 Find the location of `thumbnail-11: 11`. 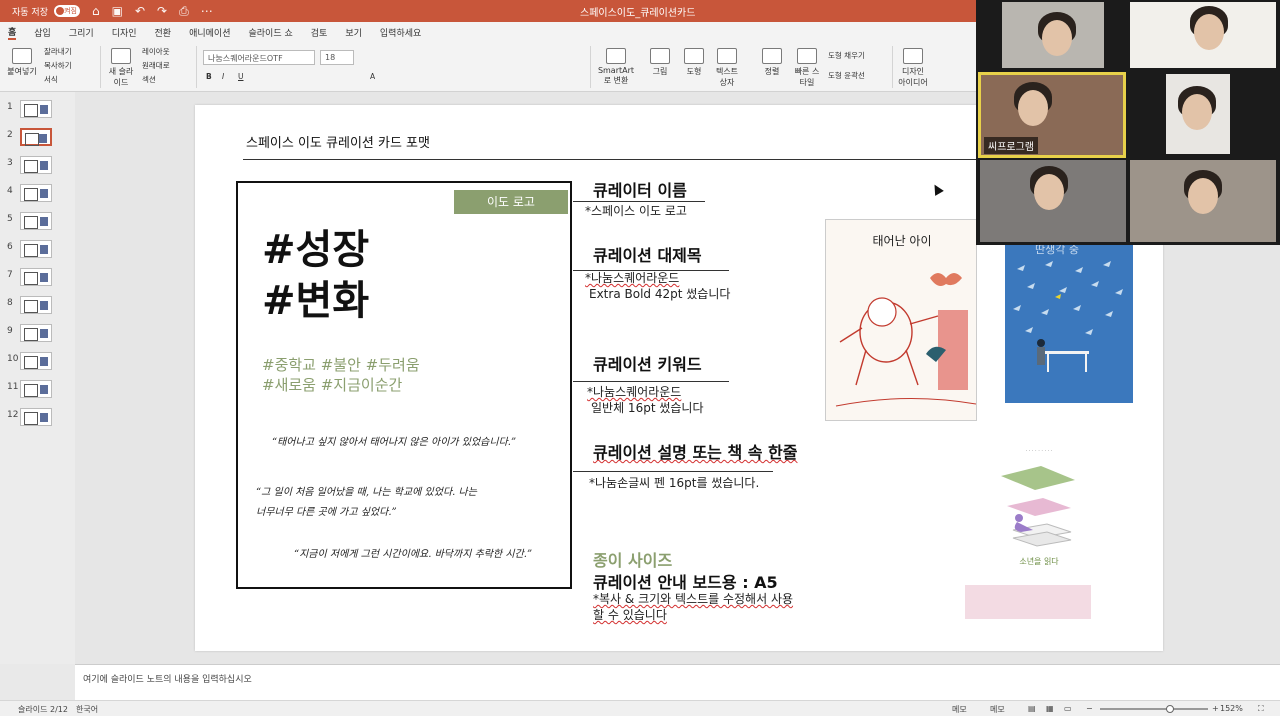

thumbnail-11: 11 is located at coordinates (37, 390).